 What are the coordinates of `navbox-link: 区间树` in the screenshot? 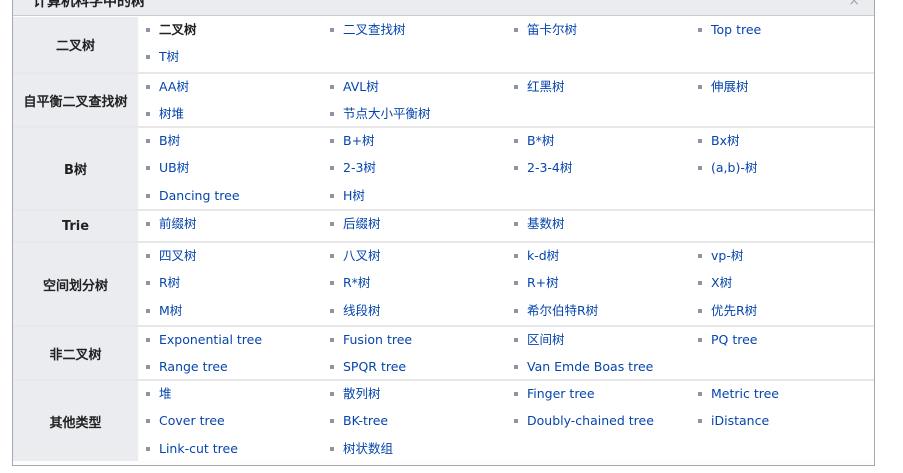 It's located at (546, 340).